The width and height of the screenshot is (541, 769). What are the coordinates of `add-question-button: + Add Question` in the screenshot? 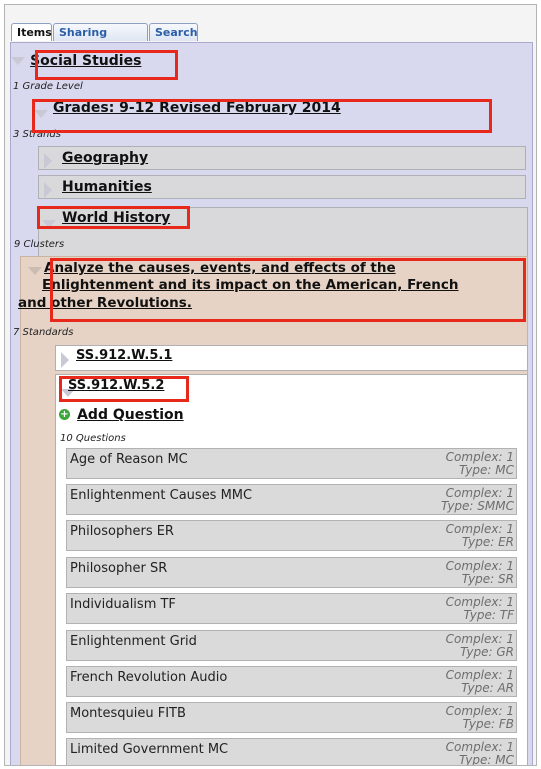 It's located at (121, 413).